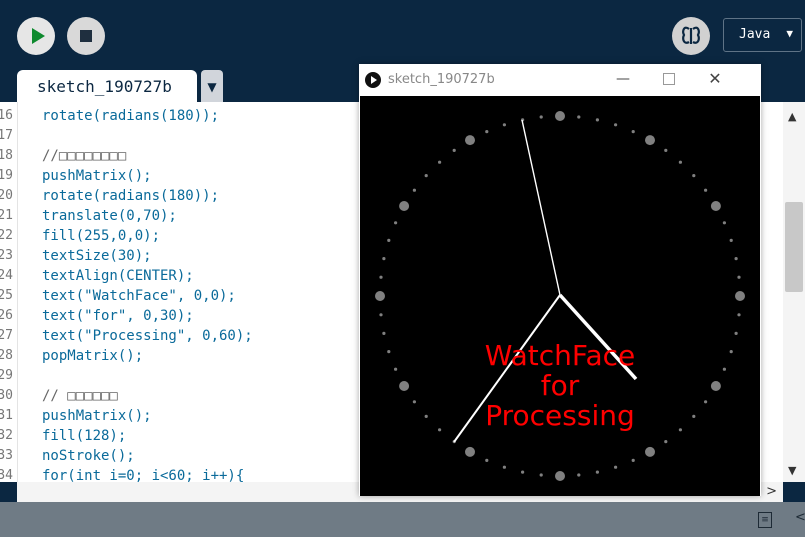 The height and width of the screenshot is (537, 805). I want to click on code-line: textSize(30);, so click(97, 256).